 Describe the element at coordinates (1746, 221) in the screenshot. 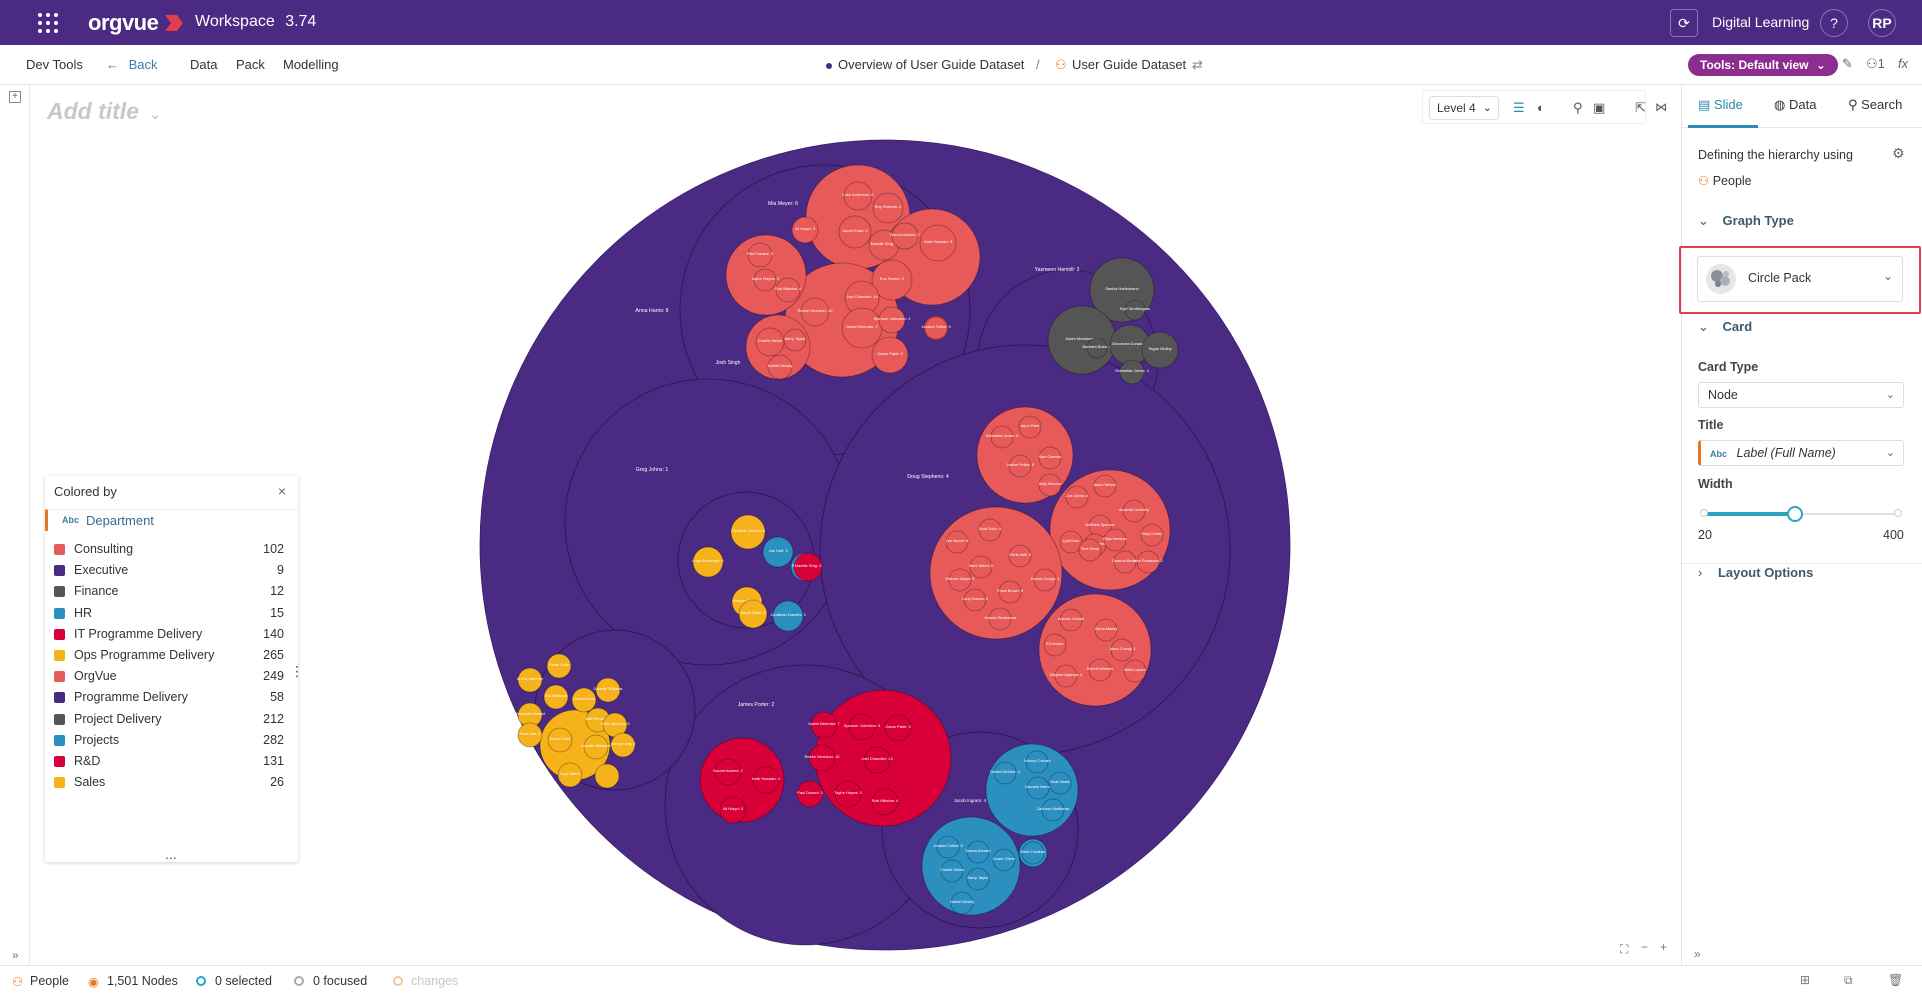

I see `graph-type-section: ⌄ Graph Type` at that location.